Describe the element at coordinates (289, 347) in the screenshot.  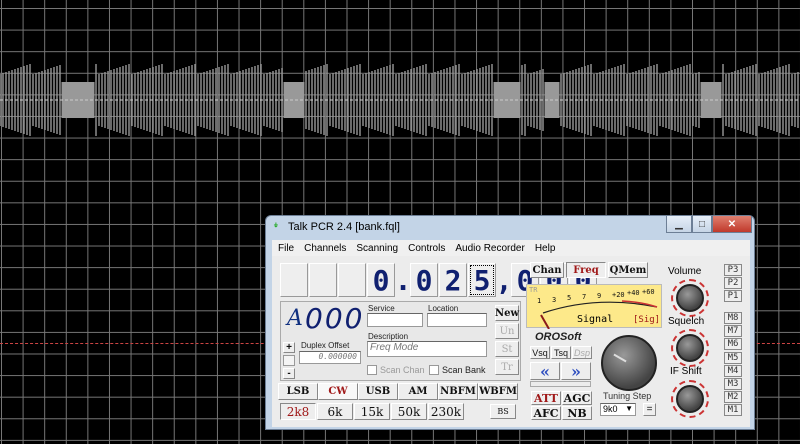
I see `duplex-plus-button: +` at that location.